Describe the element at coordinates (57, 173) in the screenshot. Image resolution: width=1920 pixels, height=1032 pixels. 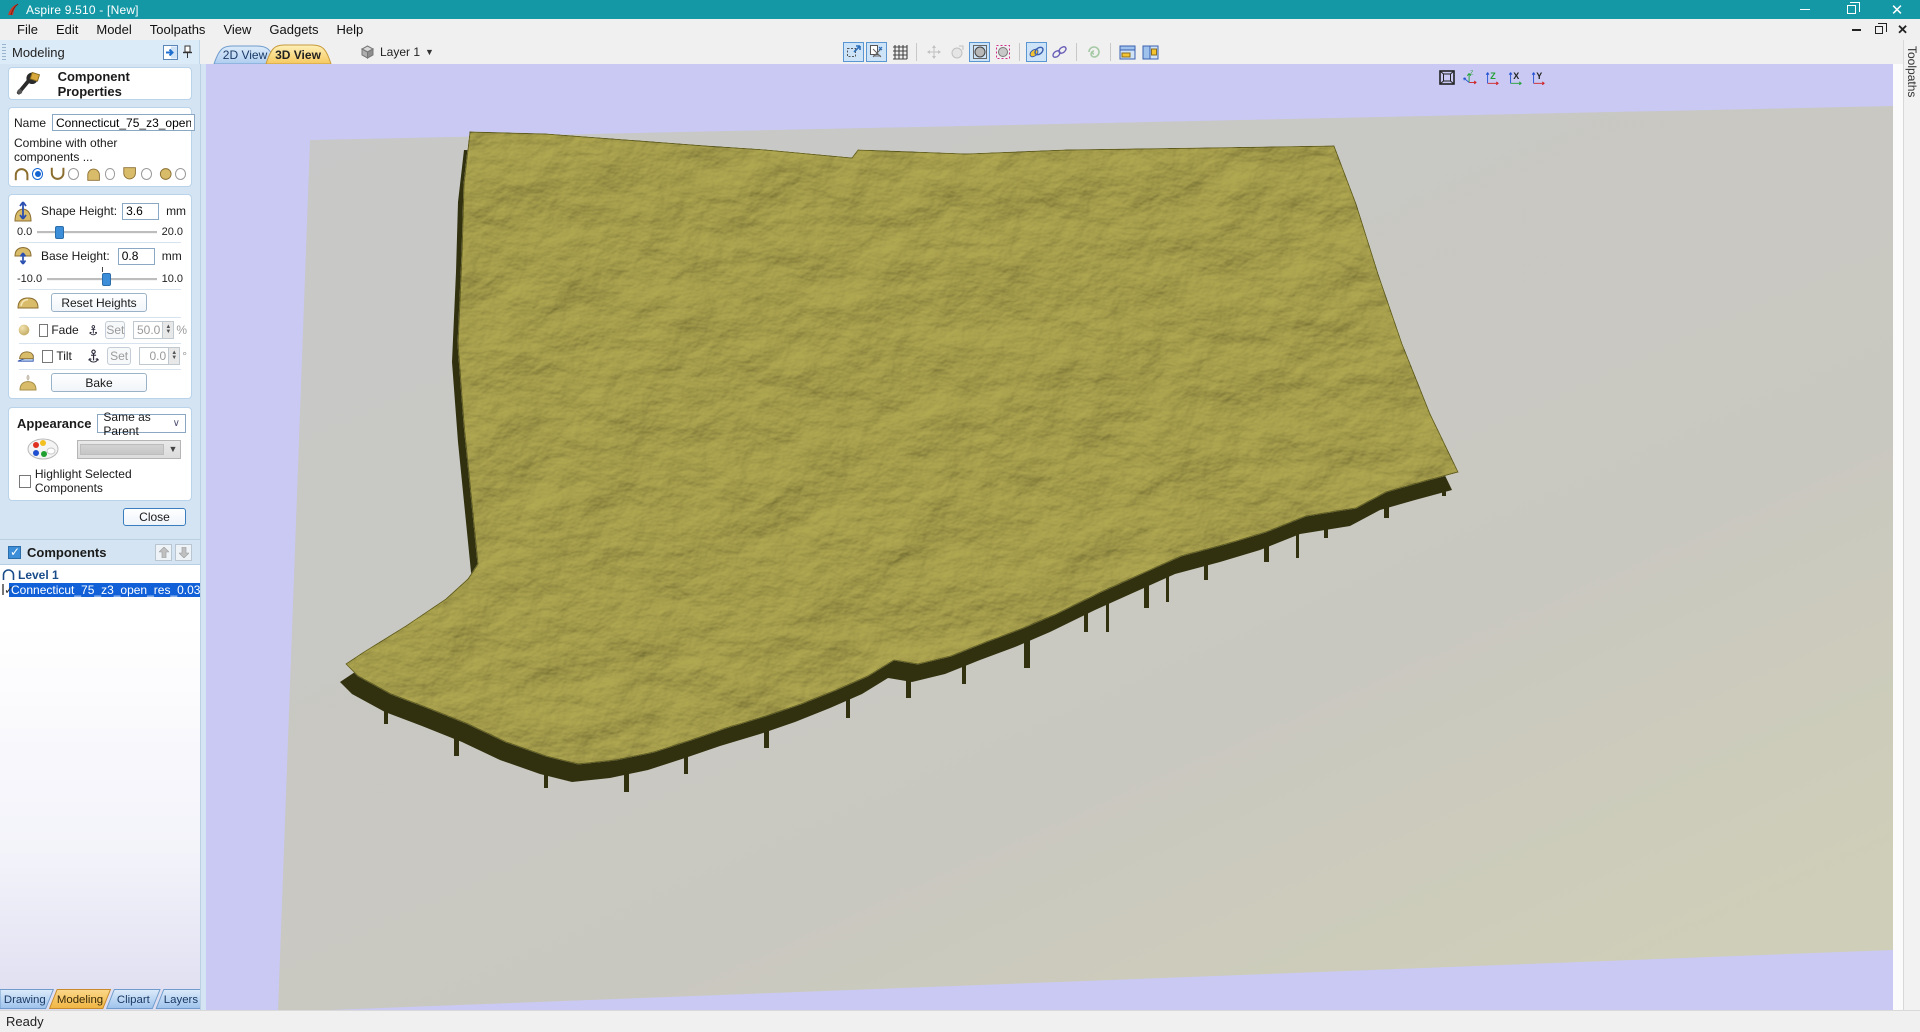
I see `u-open-icon` at that location.